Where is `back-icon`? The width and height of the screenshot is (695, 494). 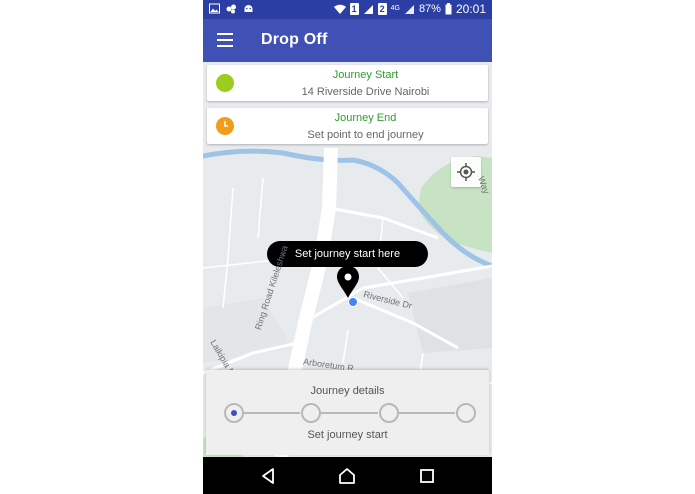 back-icon is located at coordinates (268, 476).